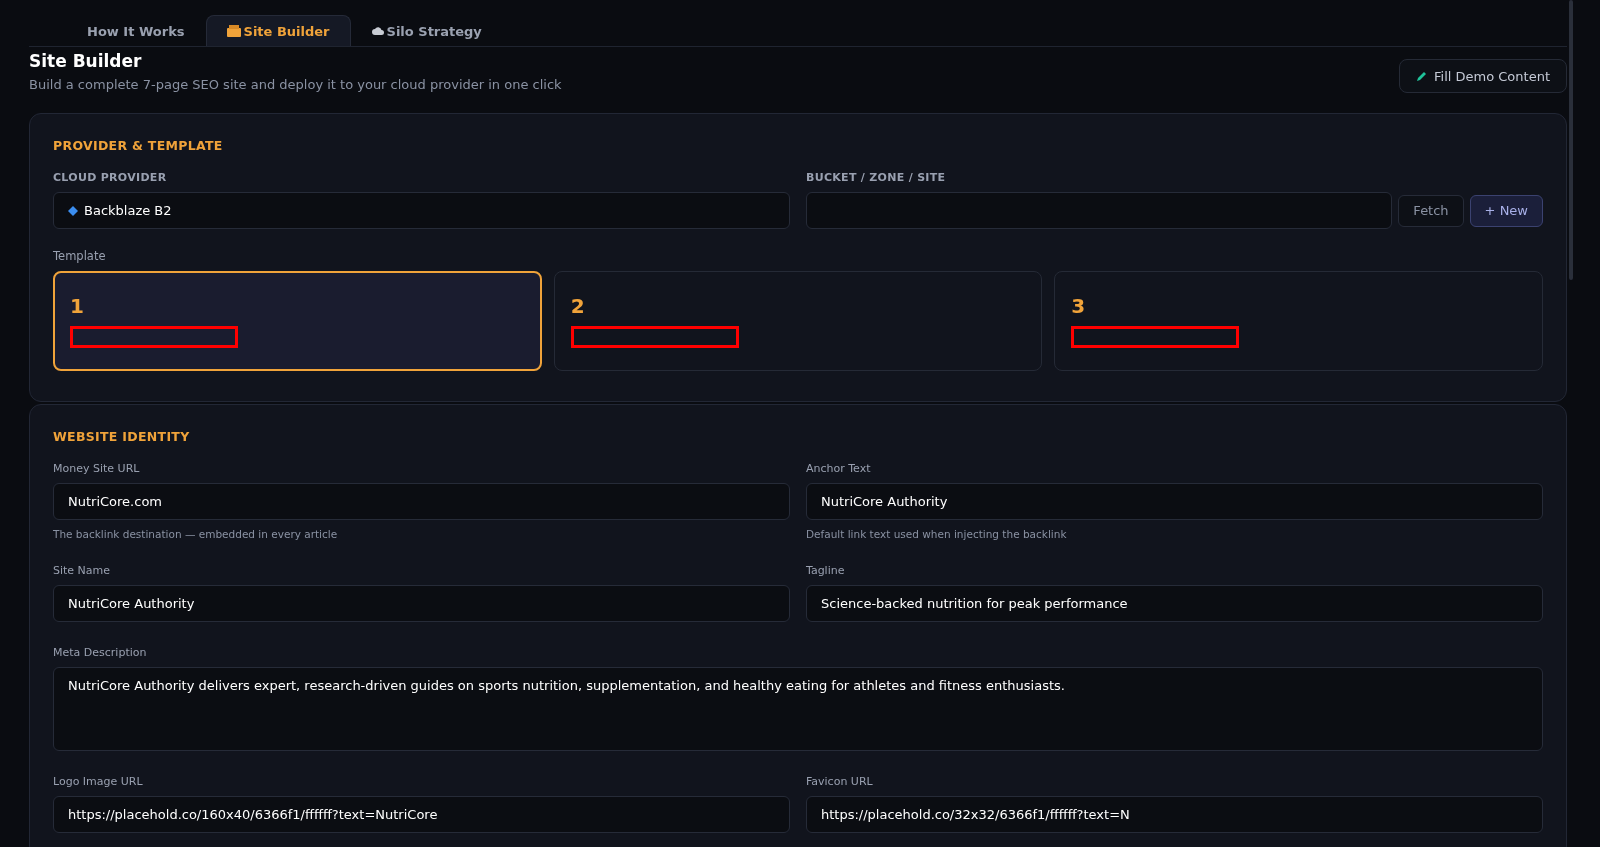  What do you see at coordinates (136, 30) in the screenshot?
I see `tab: How It Works` at bounding box center [136, 30].